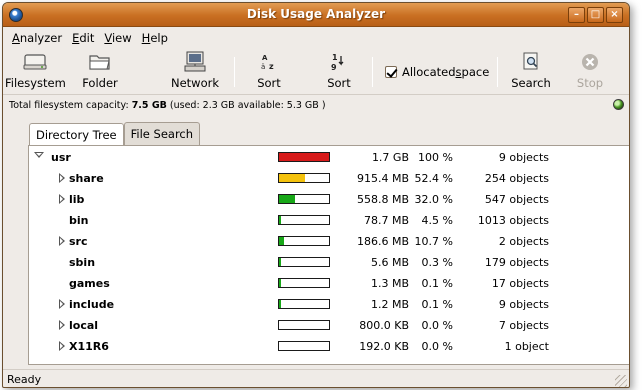 The height and width of the screenshot is (390, 642). Describe the element at coordinates (89, 346) in the screenshot. I see `folder-name: X11R6` at that location.